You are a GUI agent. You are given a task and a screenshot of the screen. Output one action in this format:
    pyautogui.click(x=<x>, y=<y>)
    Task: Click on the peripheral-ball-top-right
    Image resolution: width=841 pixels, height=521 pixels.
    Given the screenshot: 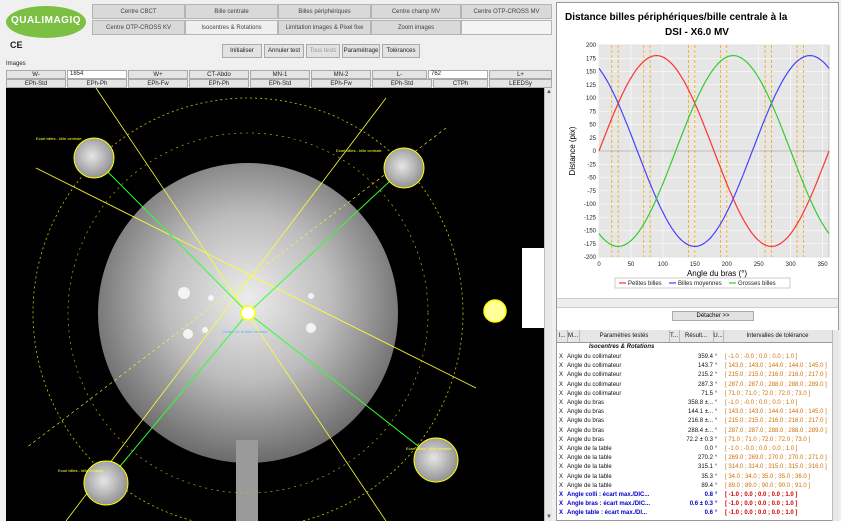 What is the action you would take?
    pyautogui.click(x=404, y=168)
    